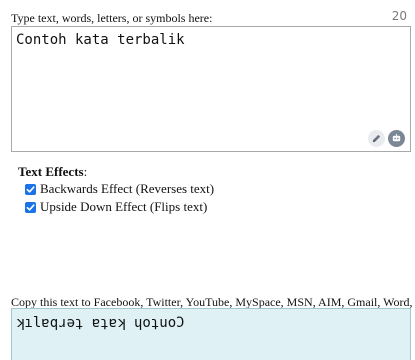 The width and height of the screenshot is (415, 360). What do you see at coordinates (399, 16) in the screenshot?
I see `character-count: 20` at bounding box center [399, 16].